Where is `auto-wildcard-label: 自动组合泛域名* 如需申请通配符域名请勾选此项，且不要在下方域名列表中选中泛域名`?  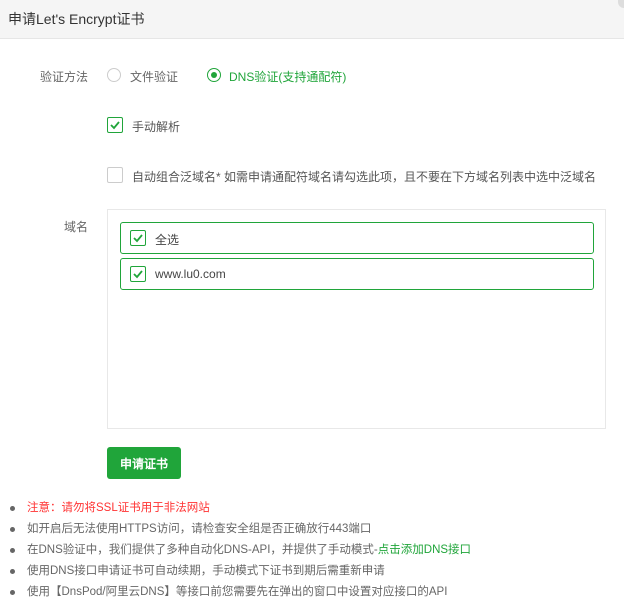 auto-wildcard-label: 自动组合泛域名* 如需申请通配符域名请勾选此项，且不要在下方域名列表中选中泛域名 is located at coordinates (364, 176).